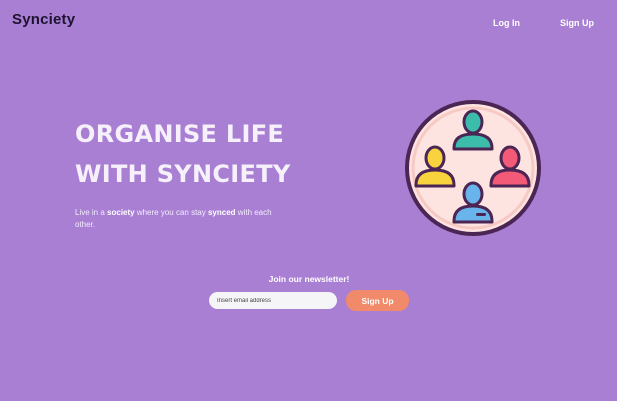 The height and width of the screenshot is (403, 619). Describe the element at coordinates (577, 23) in the screenshot. I see `signup-link: Sign Up` at that location.